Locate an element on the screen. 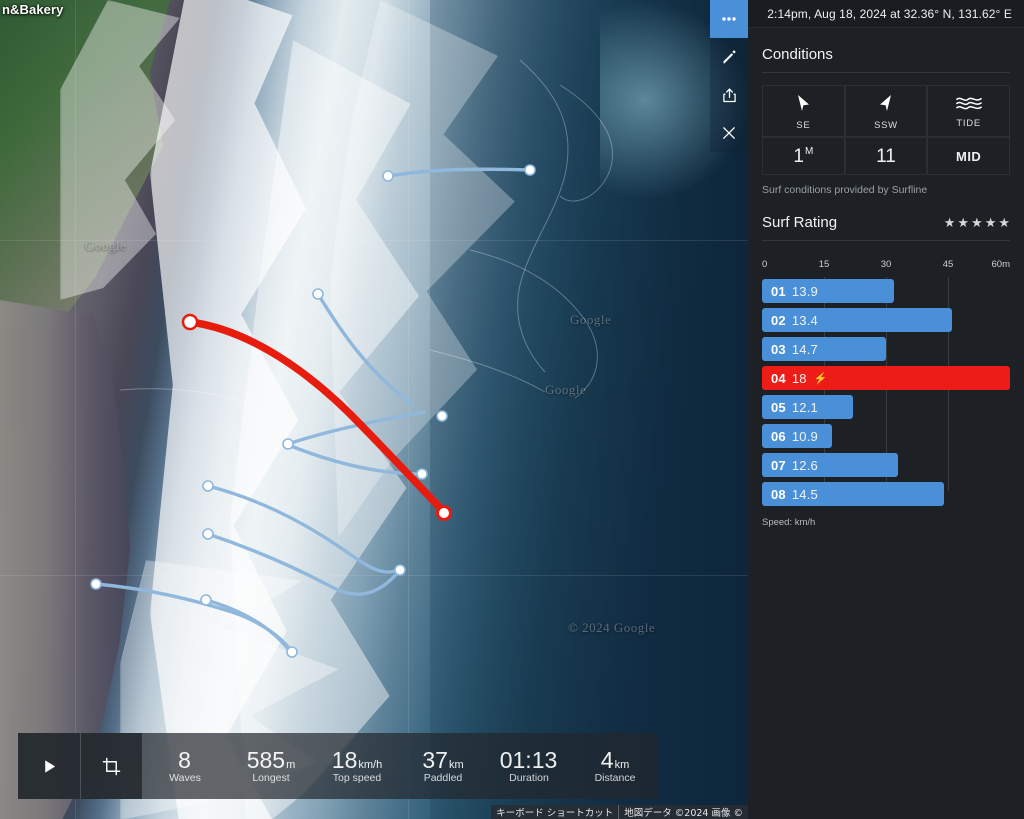  stat-longest: 585m Longest is located at coordinates (271, 766).